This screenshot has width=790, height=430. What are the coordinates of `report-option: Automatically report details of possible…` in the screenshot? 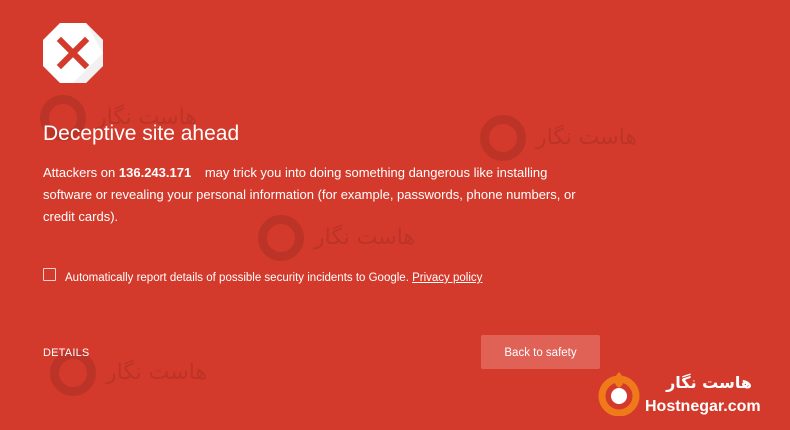 It's located at (262, 277).